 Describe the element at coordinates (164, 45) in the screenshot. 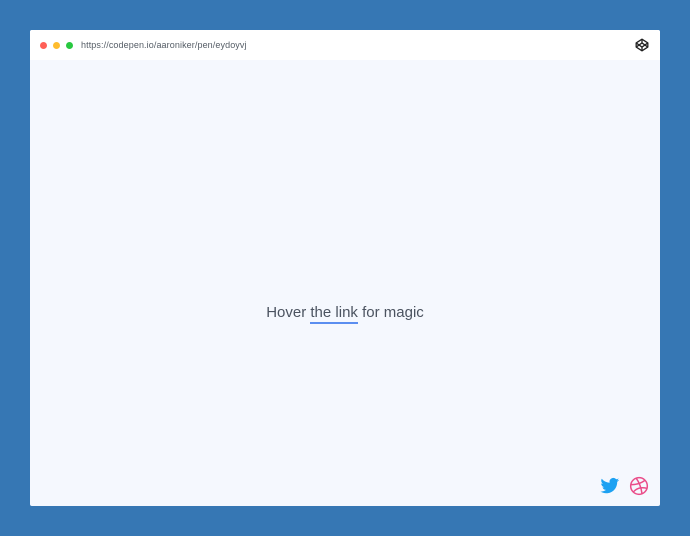

I see `address-url: https://codepen.io/aaroniker/pen/eydoyvj` at that location.